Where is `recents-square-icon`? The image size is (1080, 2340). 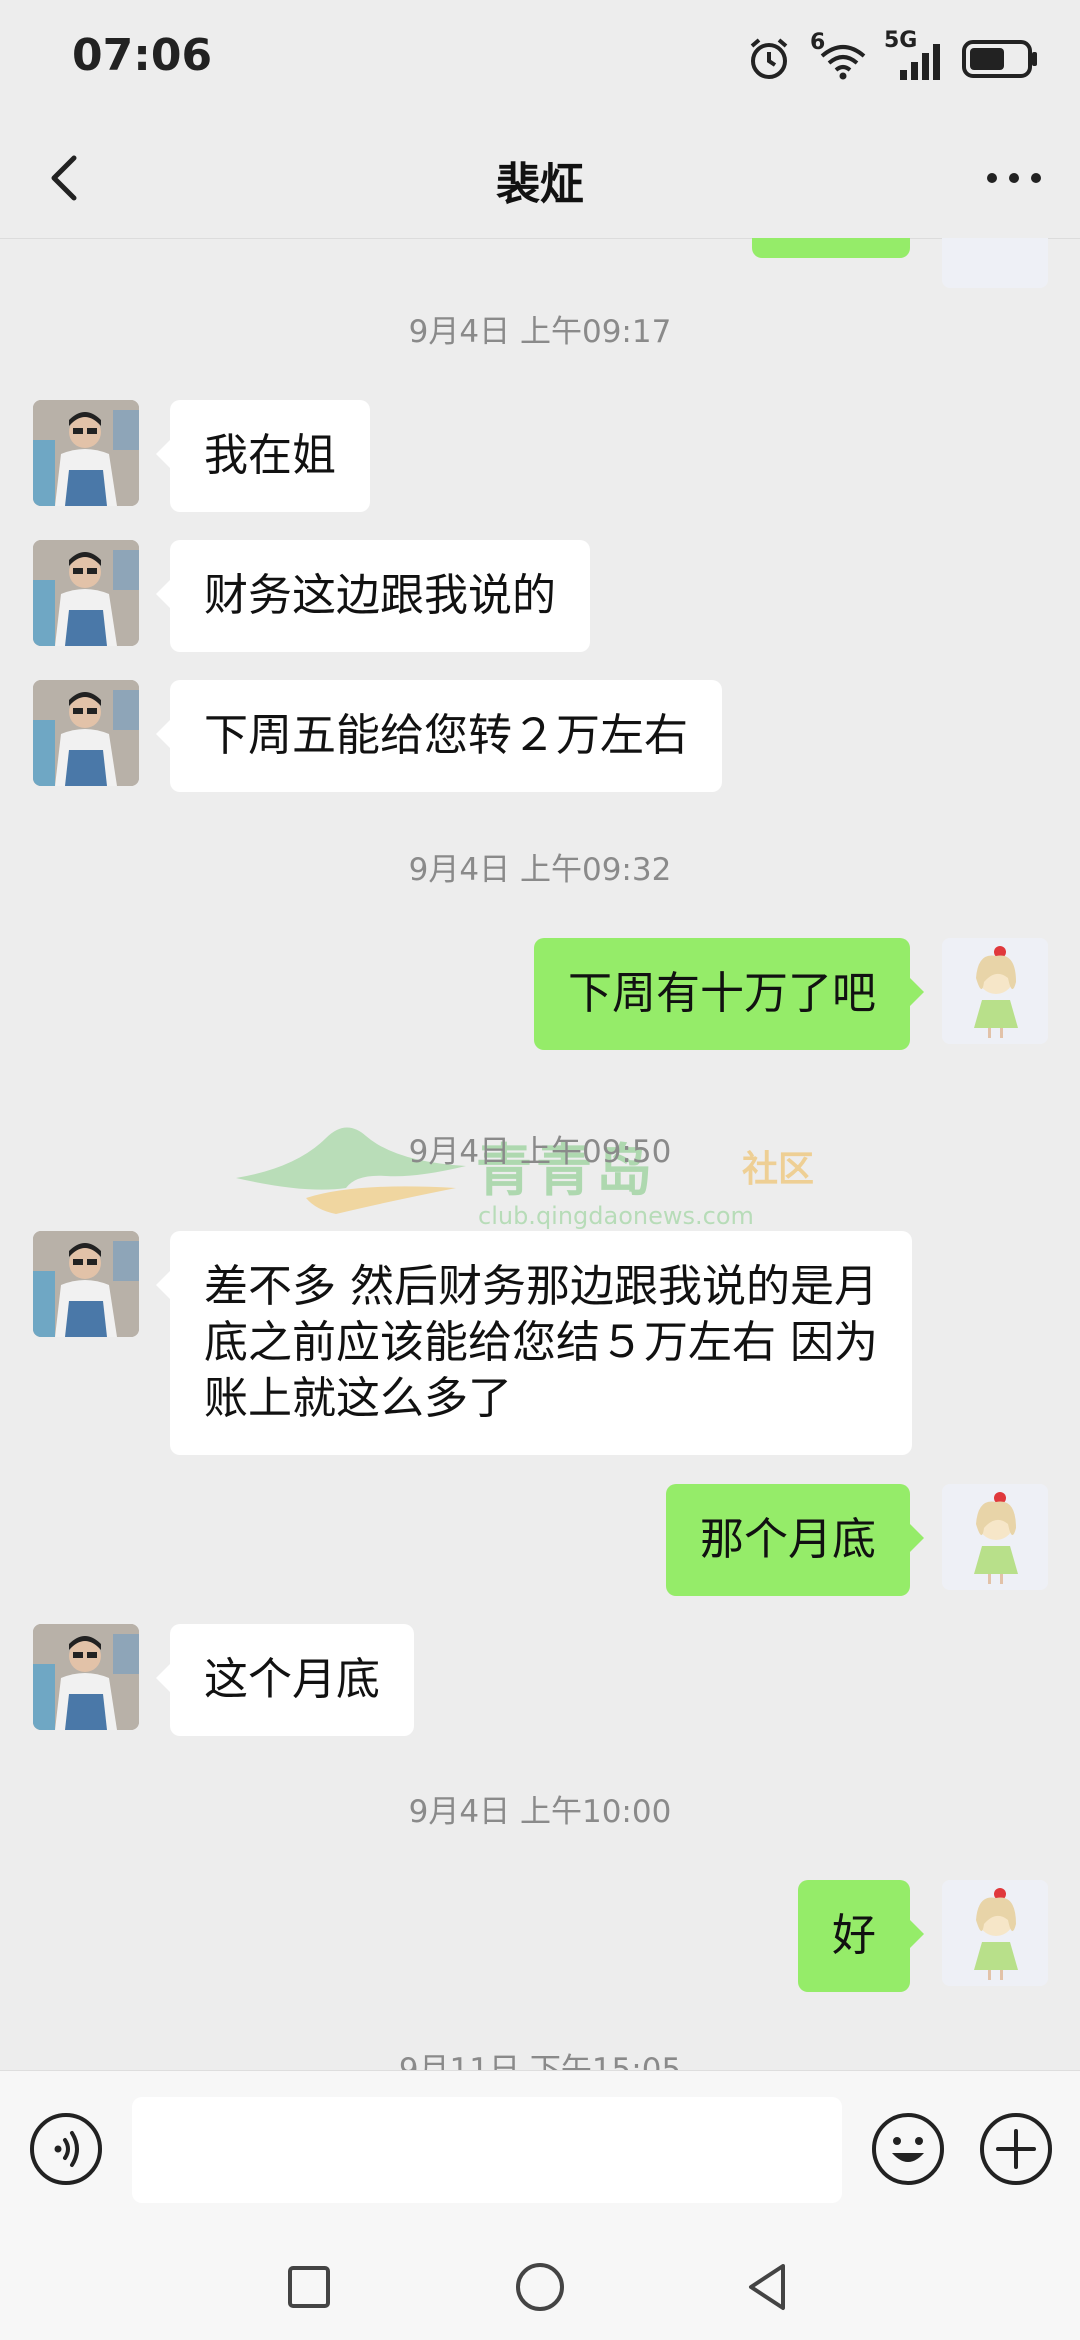 recents-square-icon is located at coordinates (309, 2287).